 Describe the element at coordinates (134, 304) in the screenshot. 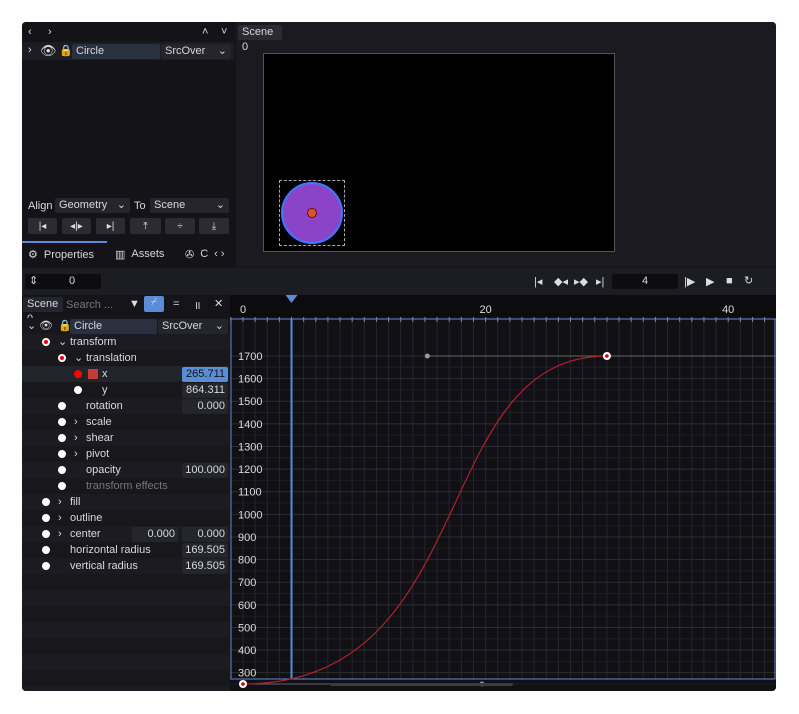

I see `filter-icon: ▼` at that location.